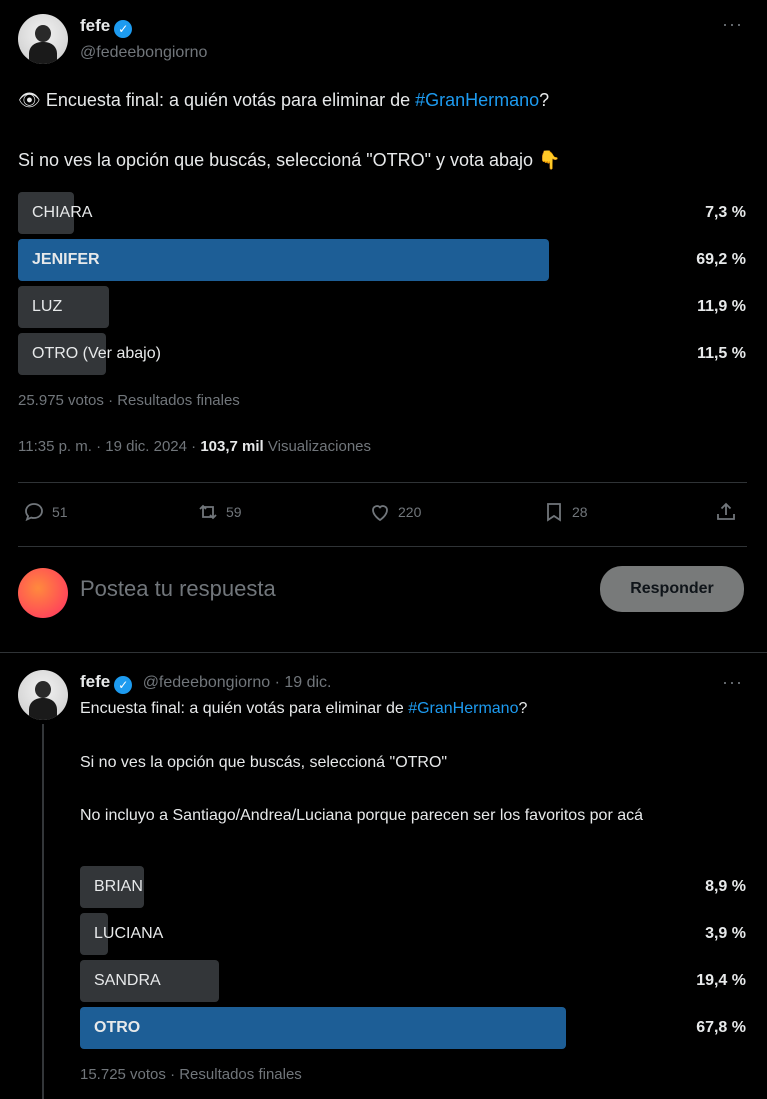  I want to click on poll-option: JENIFER 69,2 %, so click(382, 260).